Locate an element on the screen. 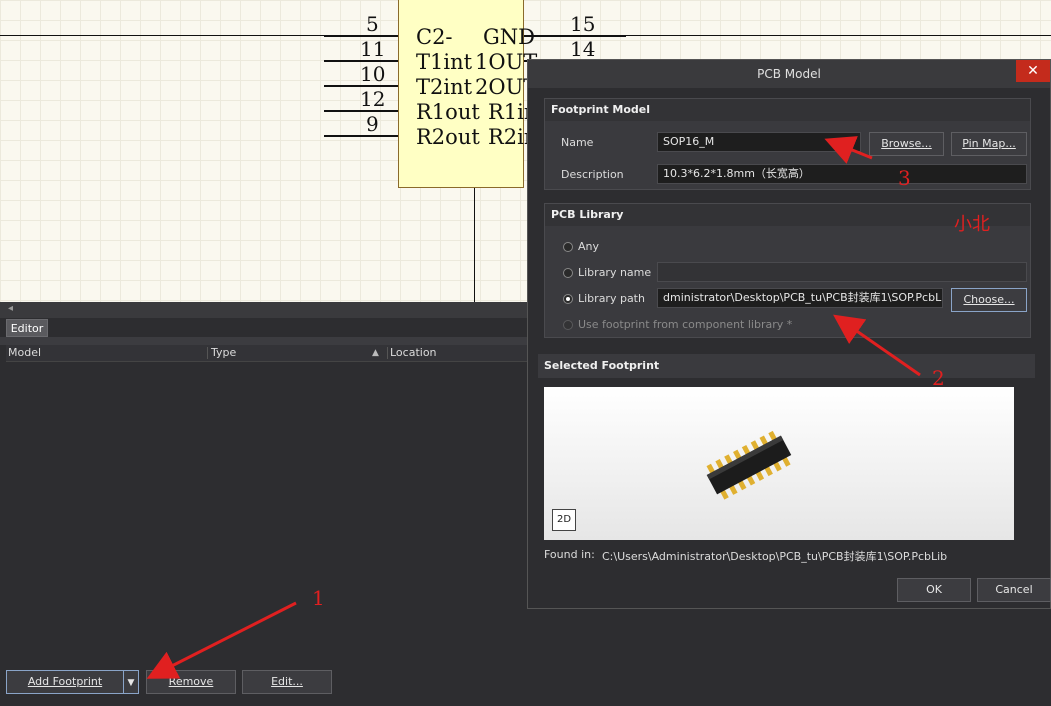  annotation-number-1: 1 is located at coordinates (318, 598).